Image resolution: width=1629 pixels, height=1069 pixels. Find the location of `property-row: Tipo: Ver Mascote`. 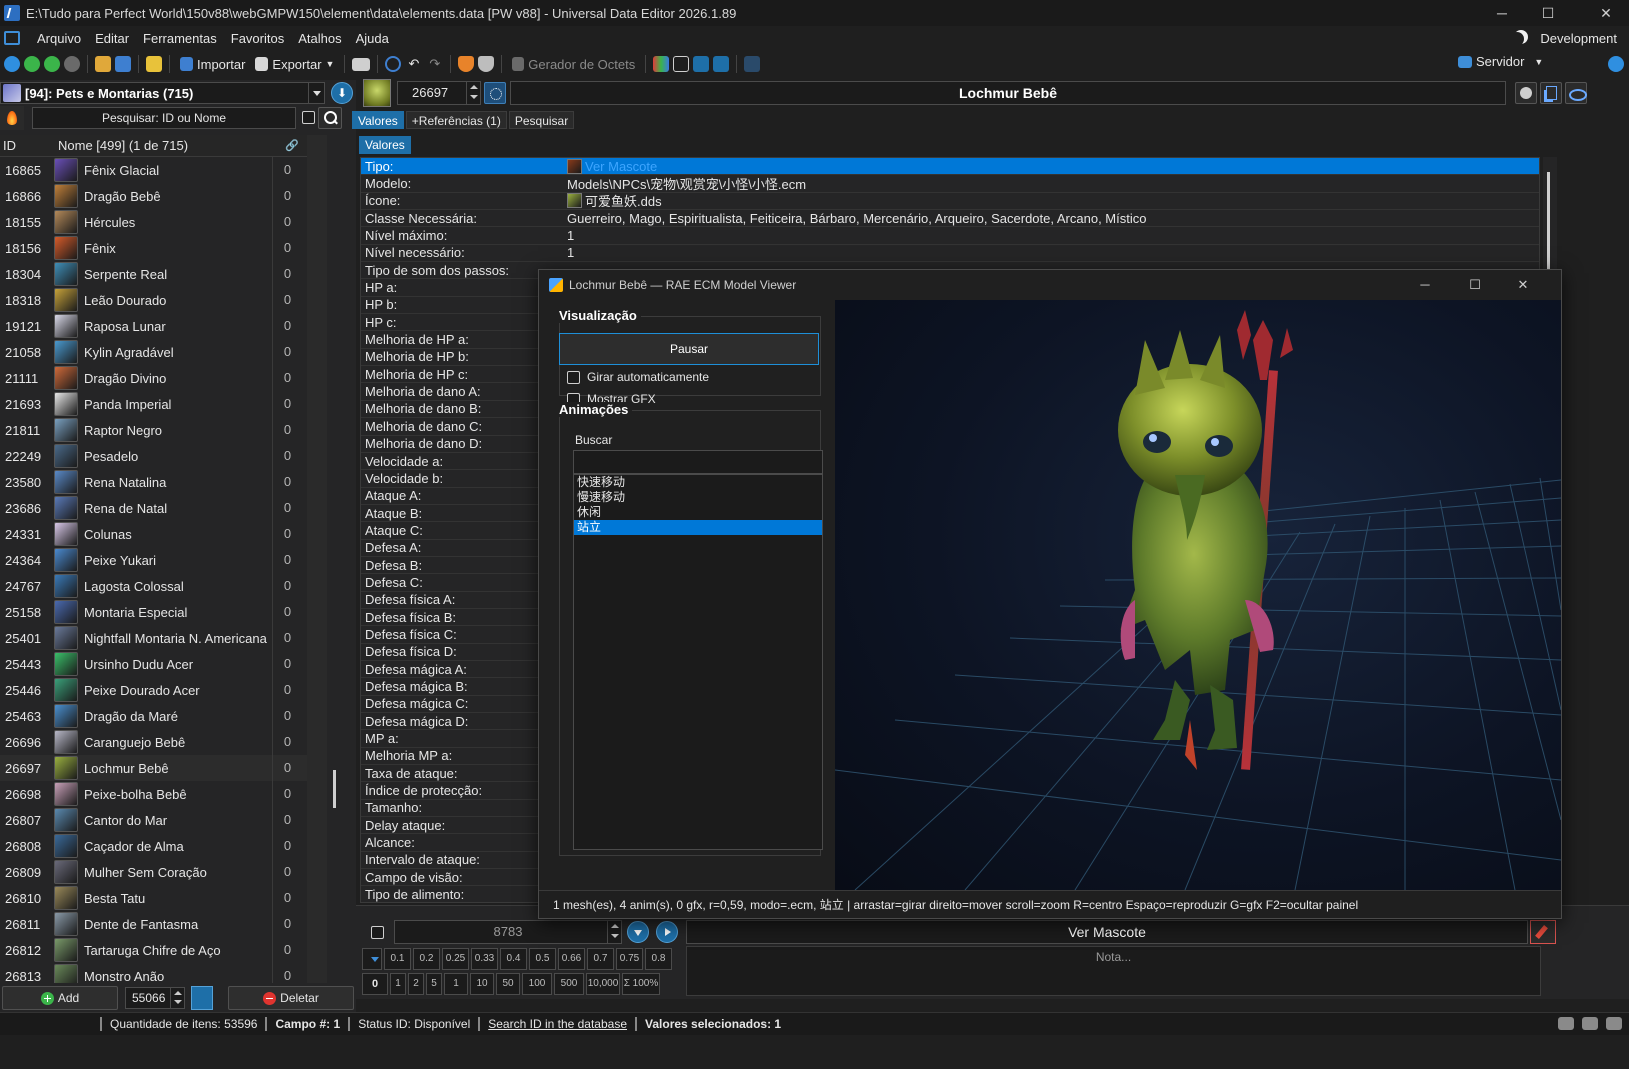

property-row: Tipo: Ver Mascote is located at coordinates (950, 167).